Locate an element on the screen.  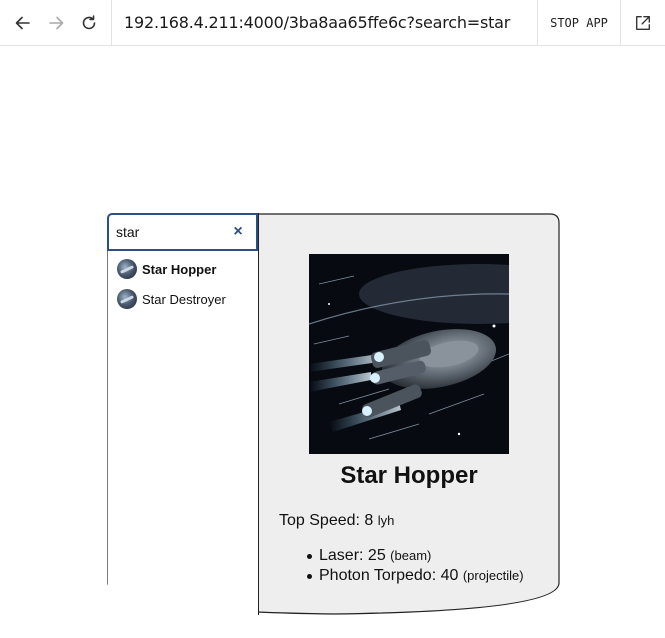
top-speed-label: Top Speed: is located at coordinates (319, 520).